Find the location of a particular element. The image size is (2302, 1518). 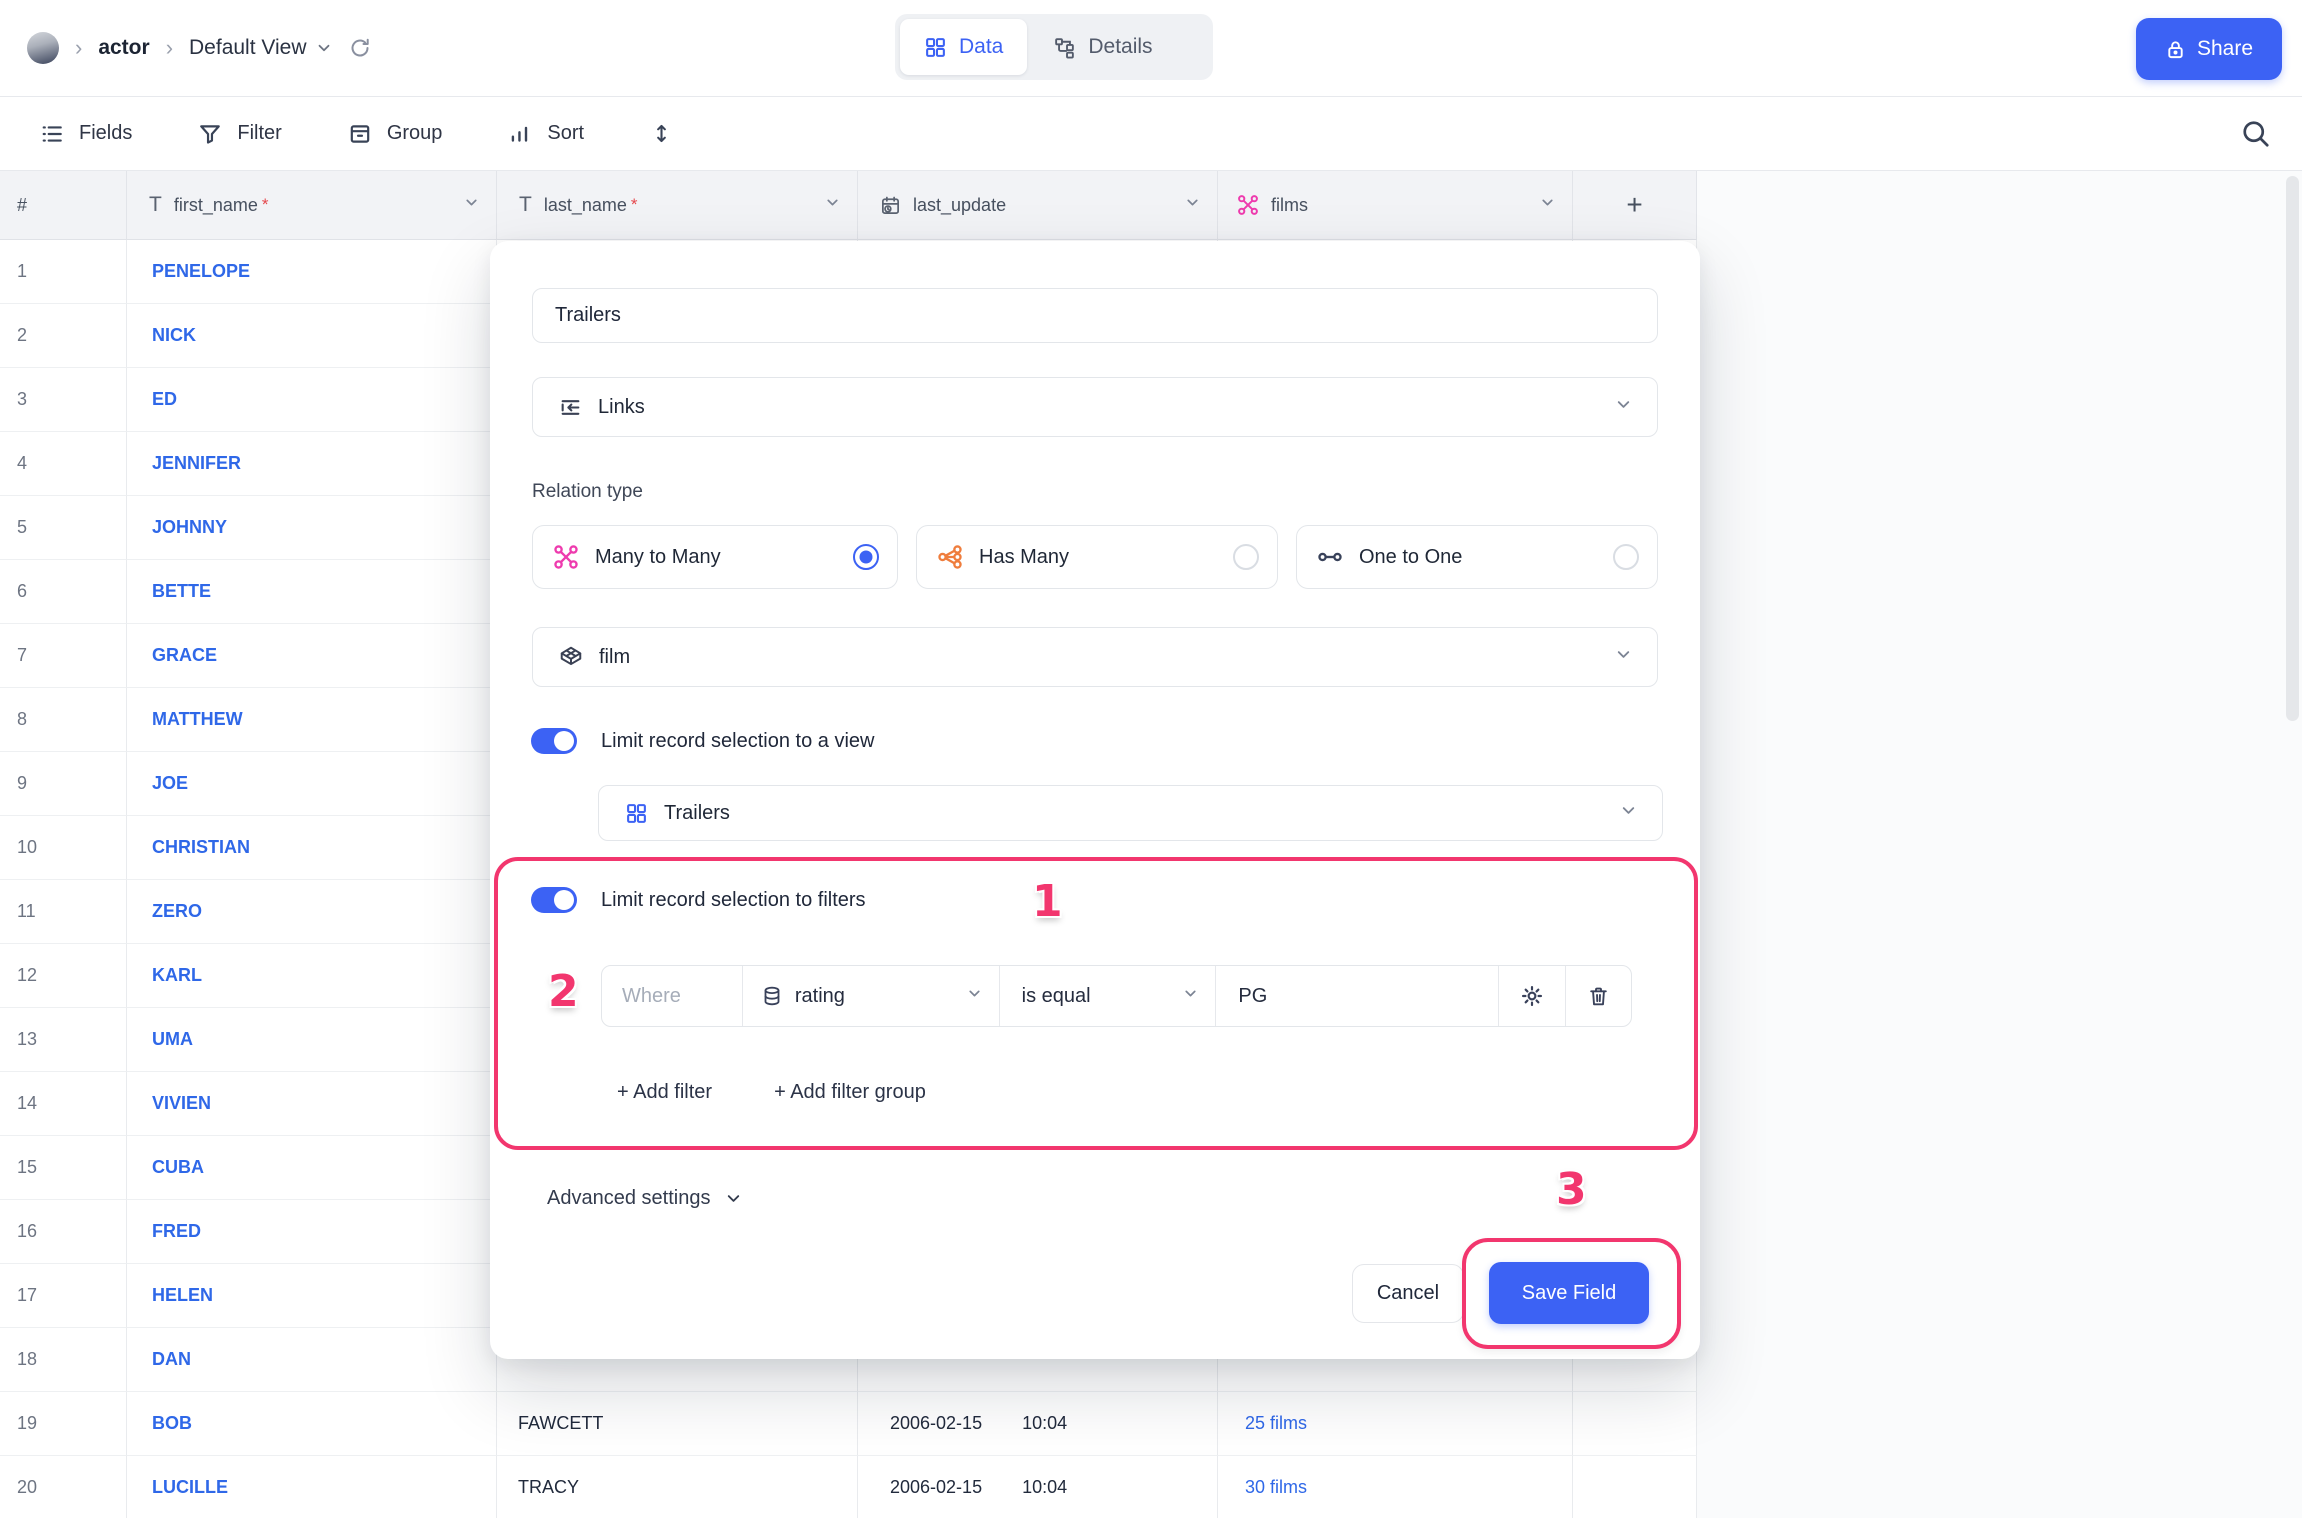

column-header-row-number: # is located at coordinates (63, 205).